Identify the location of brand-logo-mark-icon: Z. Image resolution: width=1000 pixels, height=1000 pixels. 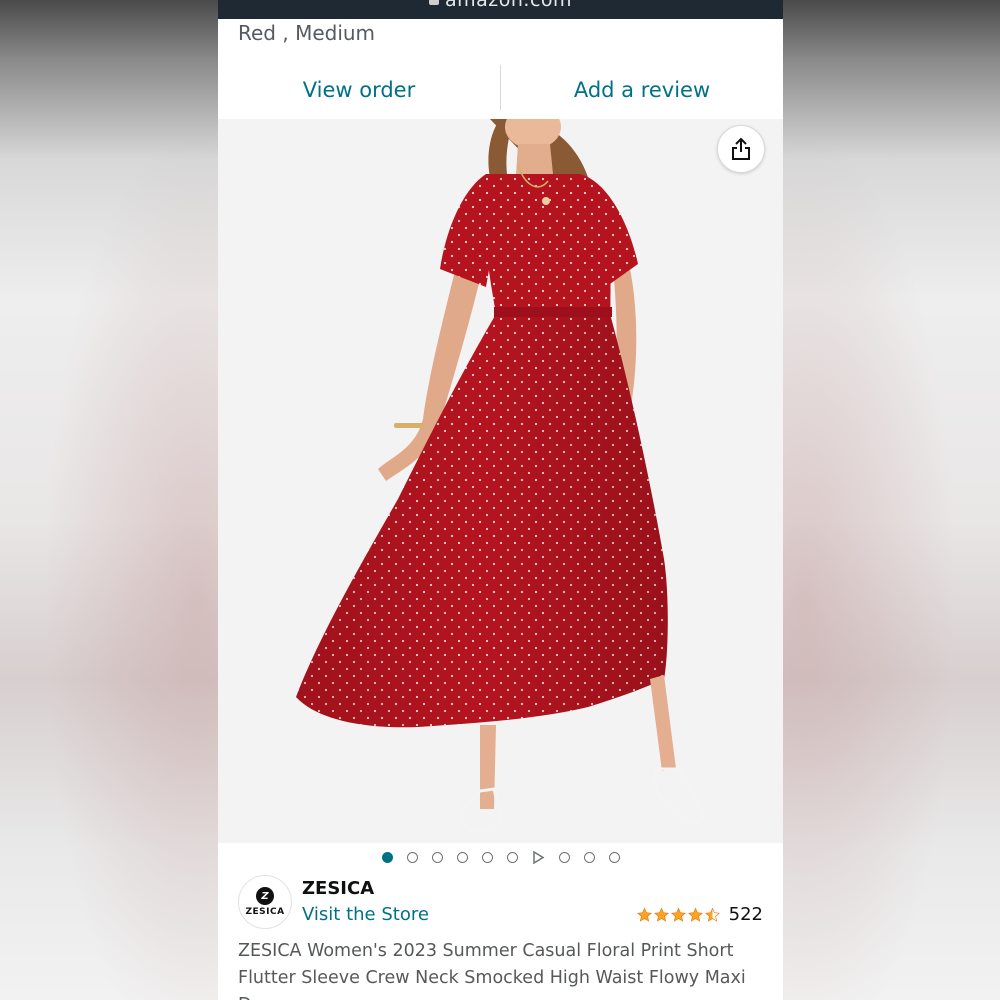
(265, 896).